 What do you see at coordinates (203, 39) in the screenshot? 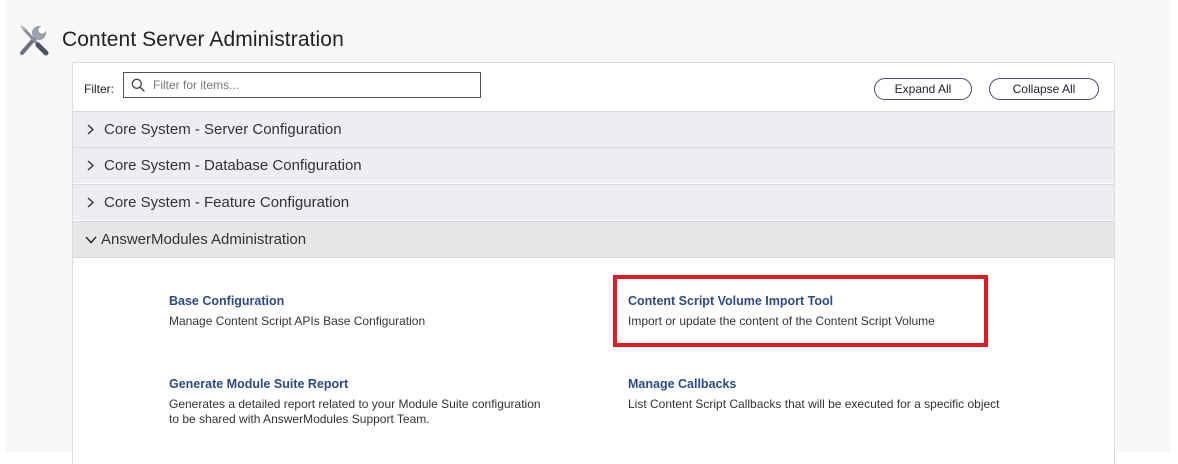
I see `page-title: Content Server Administration` at bounding box center [203, 39].